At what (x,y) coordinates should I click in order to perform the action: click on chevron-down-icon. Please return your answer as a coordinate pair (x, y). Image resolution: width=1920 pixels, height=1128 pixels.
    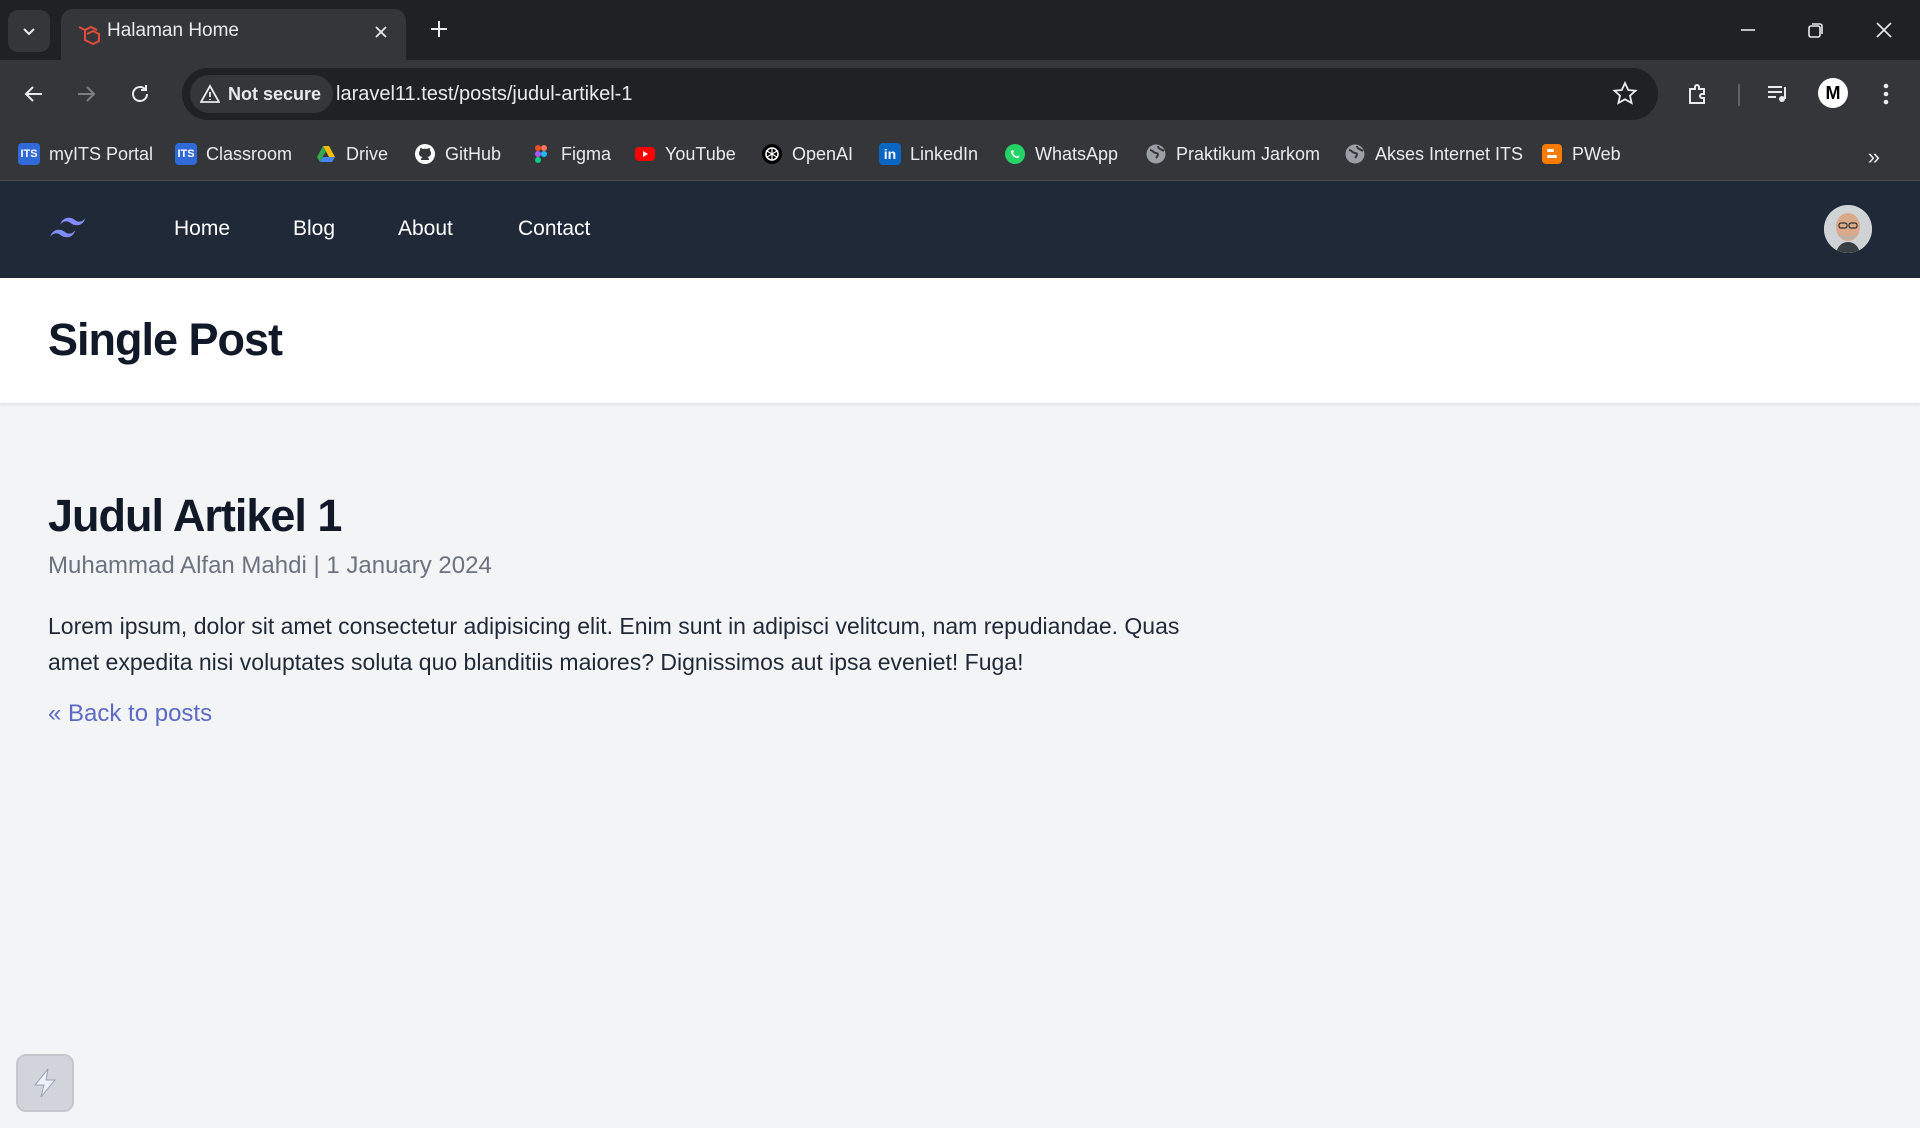
    Looking at the image, I should click on (29, 32).